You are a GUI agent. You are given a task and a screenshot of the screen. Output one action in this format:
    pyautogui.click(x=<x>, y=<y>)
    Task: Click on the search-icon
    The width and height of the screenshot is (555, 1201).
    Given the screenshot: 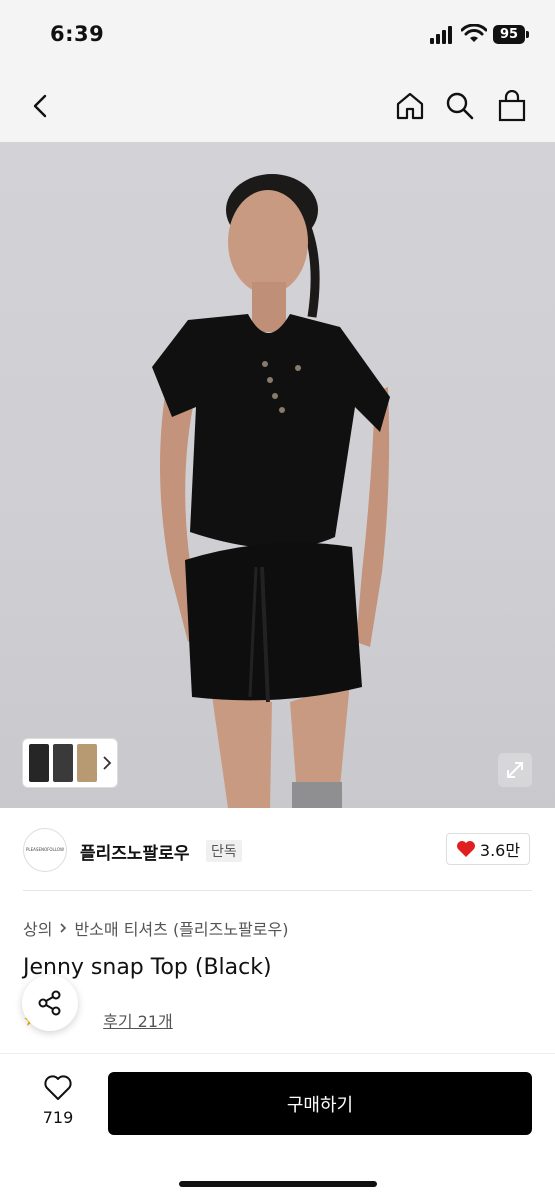 What is the action you would take?
    pyautogui.click(x=460, y=106)
    